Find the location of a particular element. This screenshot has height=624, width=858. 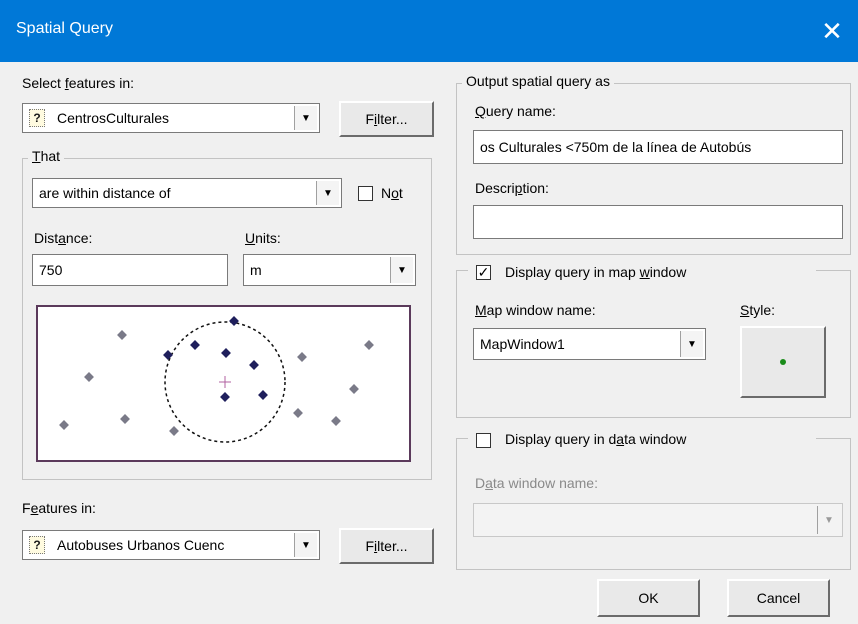

spatial-preview-icon is located at coordinates (223, 383).